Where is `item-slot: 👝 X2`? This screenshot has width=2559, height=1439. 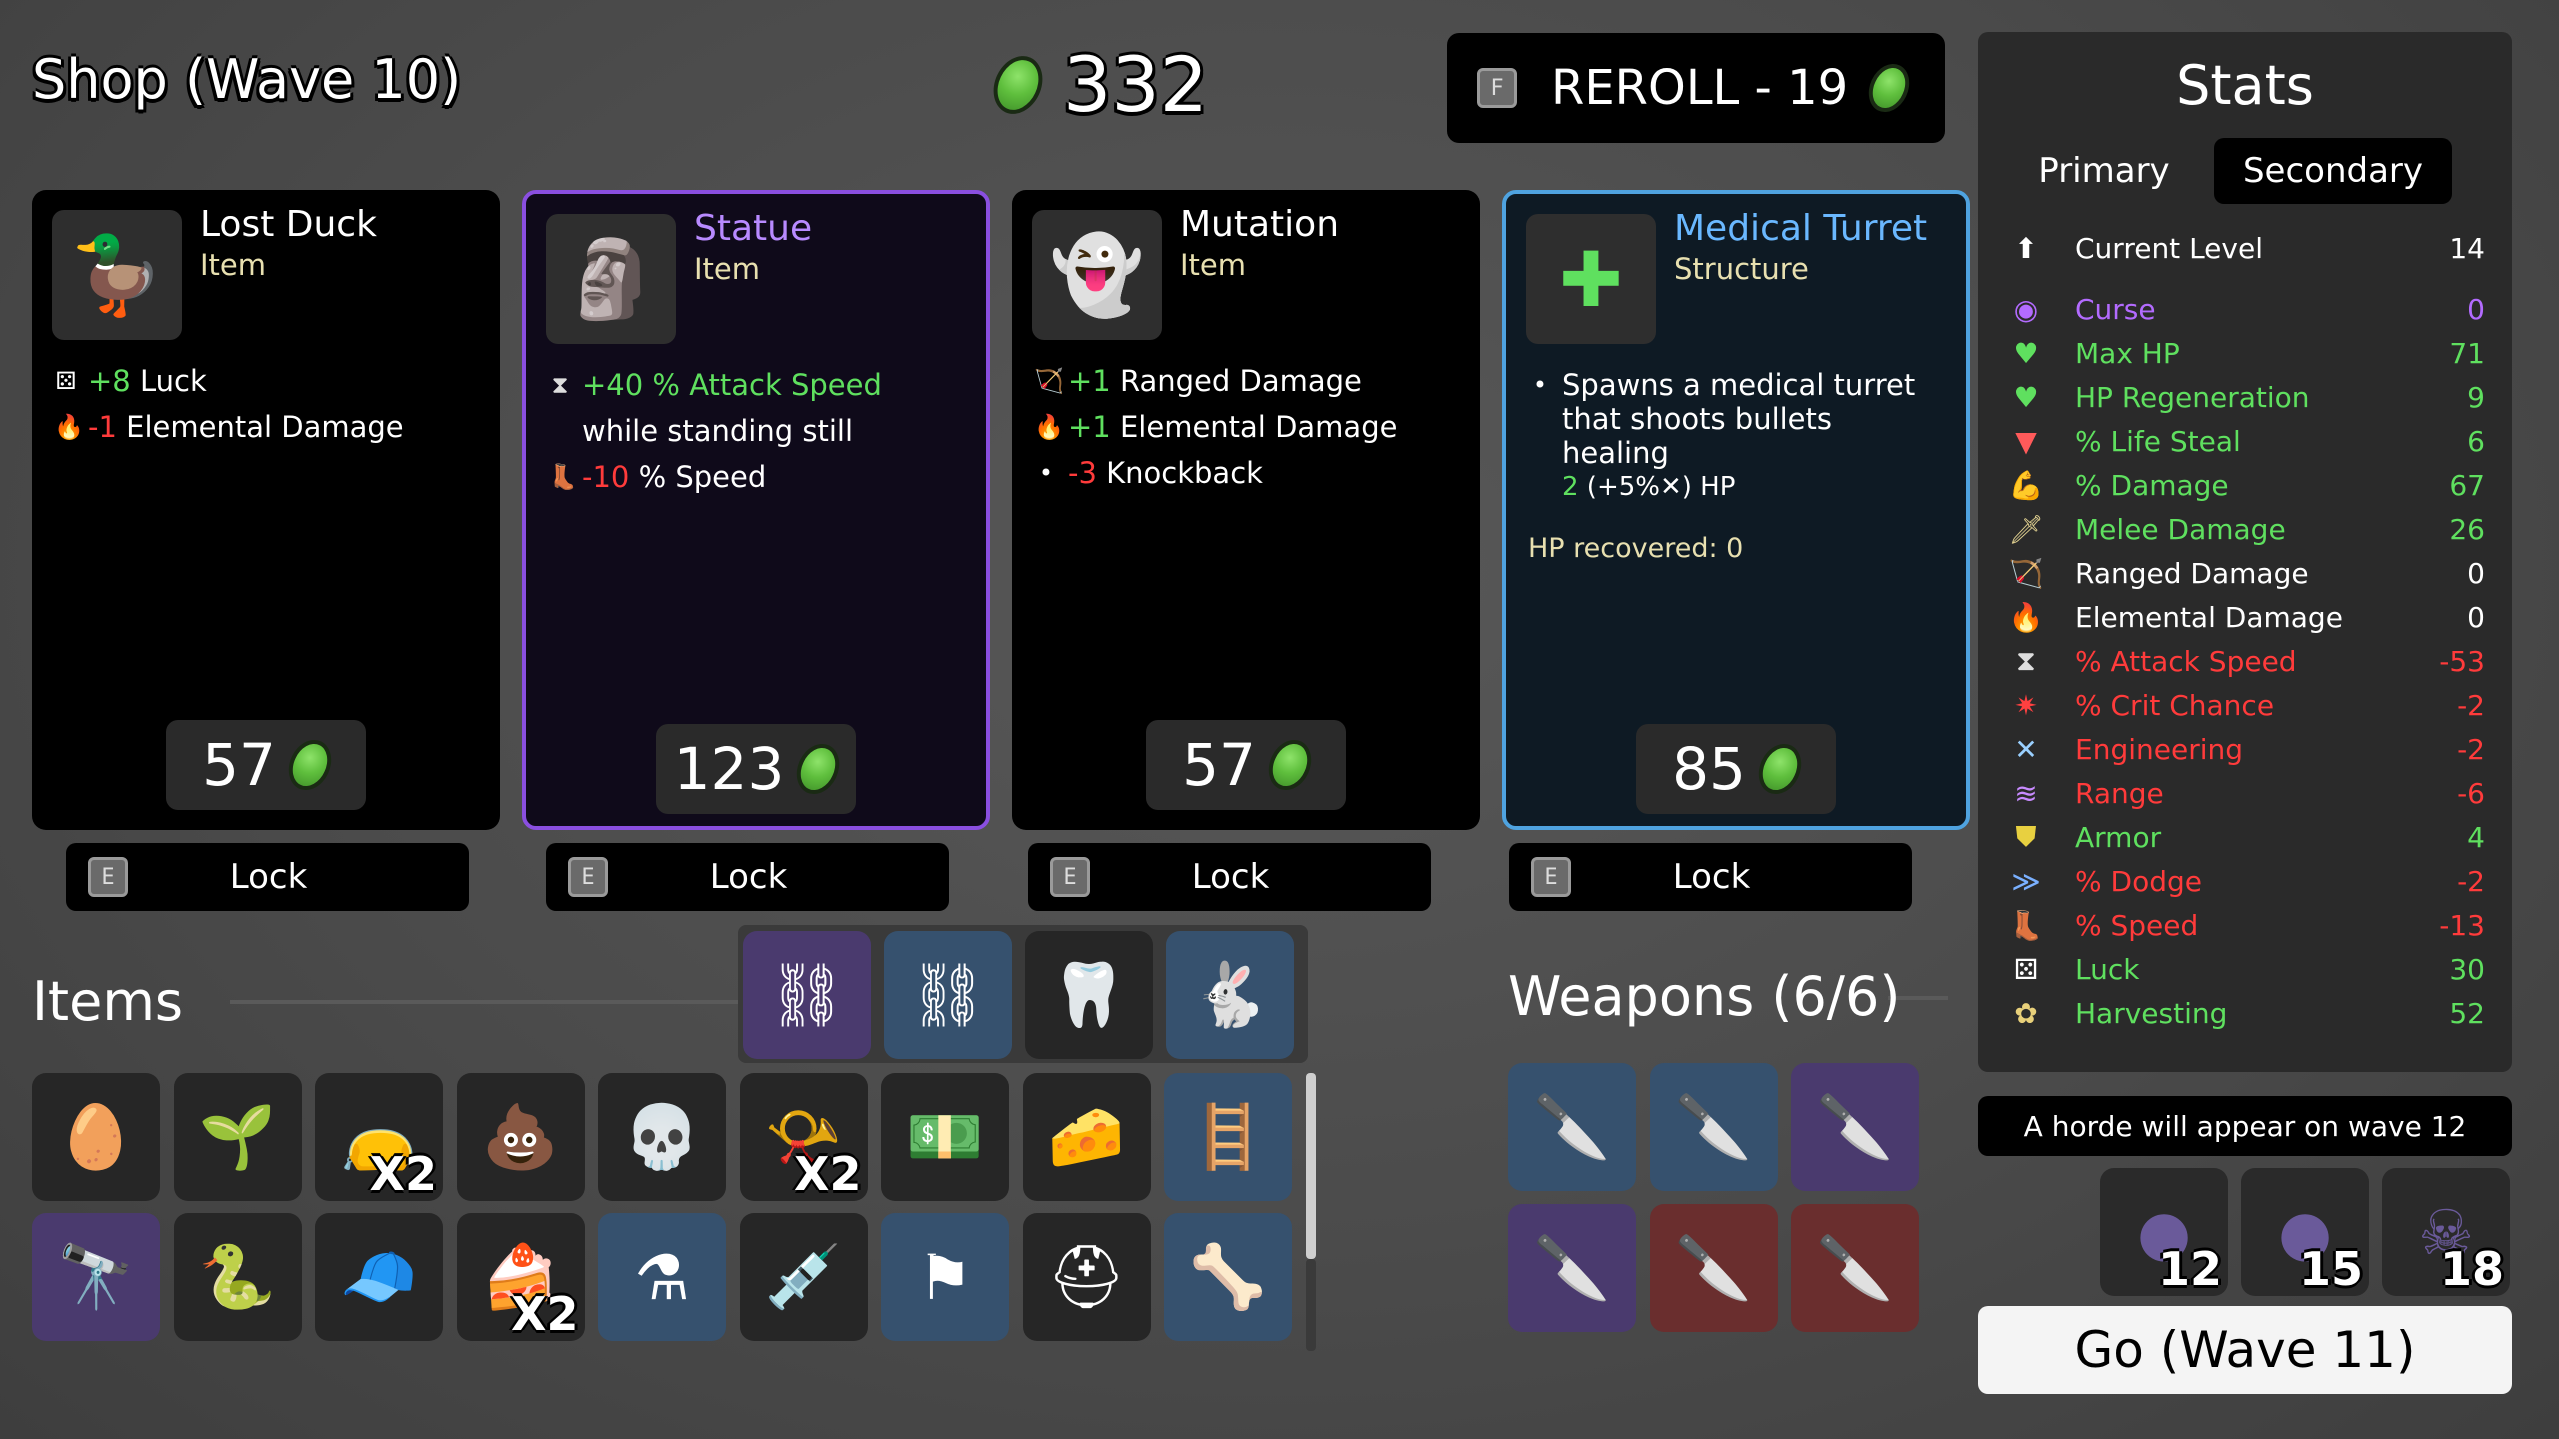
item-slot: 👝 X2 is located at coordinates (379, 1137).